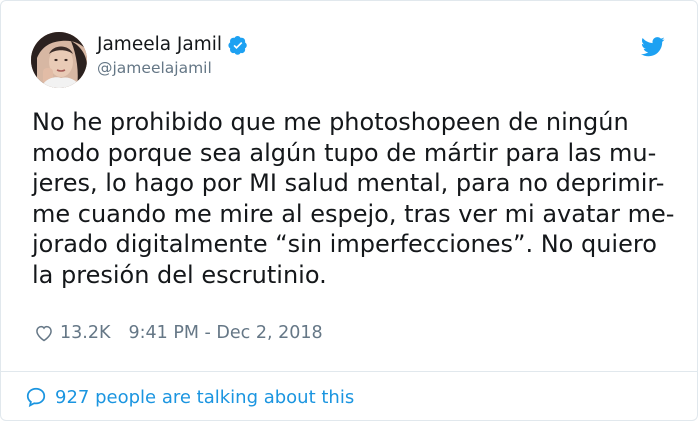 The image size is (700, 423). Describe the element at coordinates (225, 333) in the screenshot. I see `timestamp: 9:41 PM - Dec 2, 2018` at that location.